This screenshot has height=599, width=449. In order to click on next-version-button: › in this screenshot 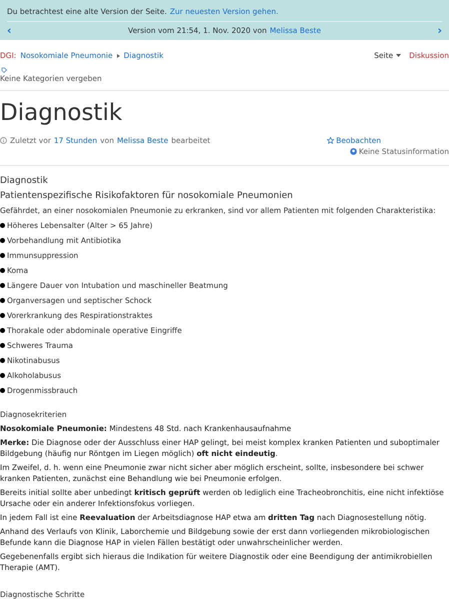, I will do `click(439, 30)`.